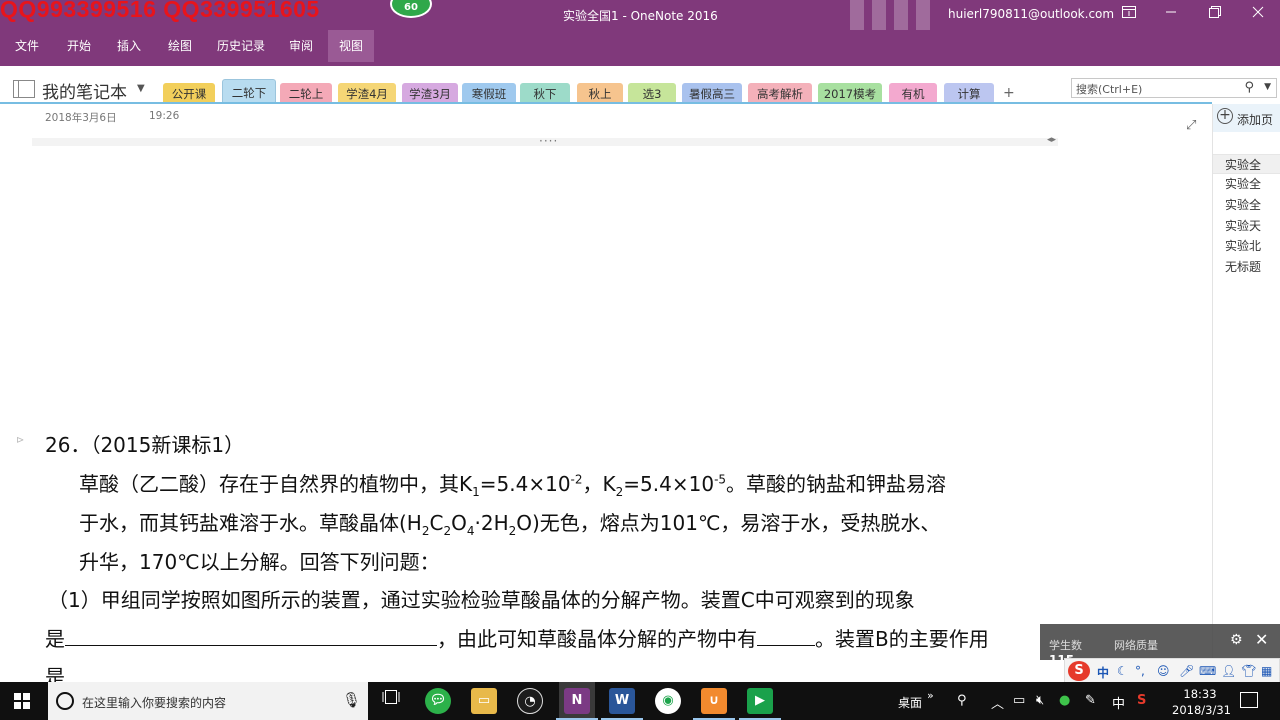  What do you see at coordinates (1171, 14) in the screenshot?
I see `minimize-icon` at bounding box center [1171, 14].